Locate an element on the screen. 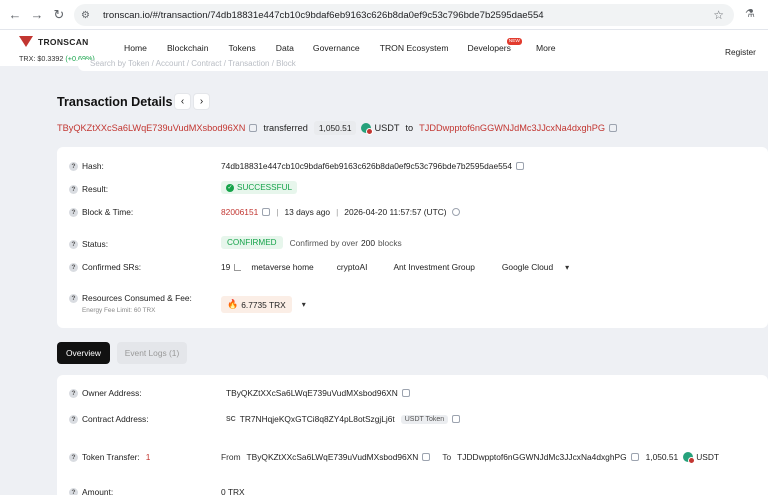  clock-icon is located at coordinates (455, 212).